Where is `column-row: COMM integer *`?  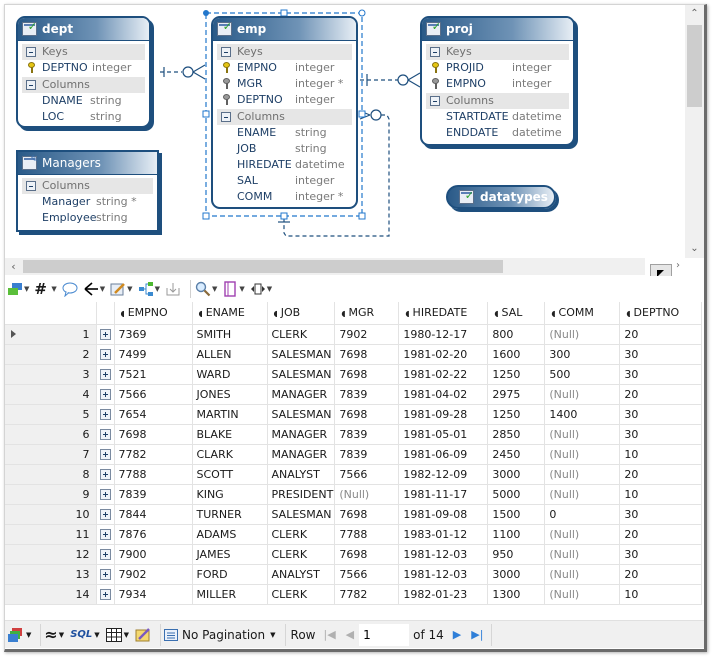 column-row: COMM integer * is located at coordinates (284, 197).